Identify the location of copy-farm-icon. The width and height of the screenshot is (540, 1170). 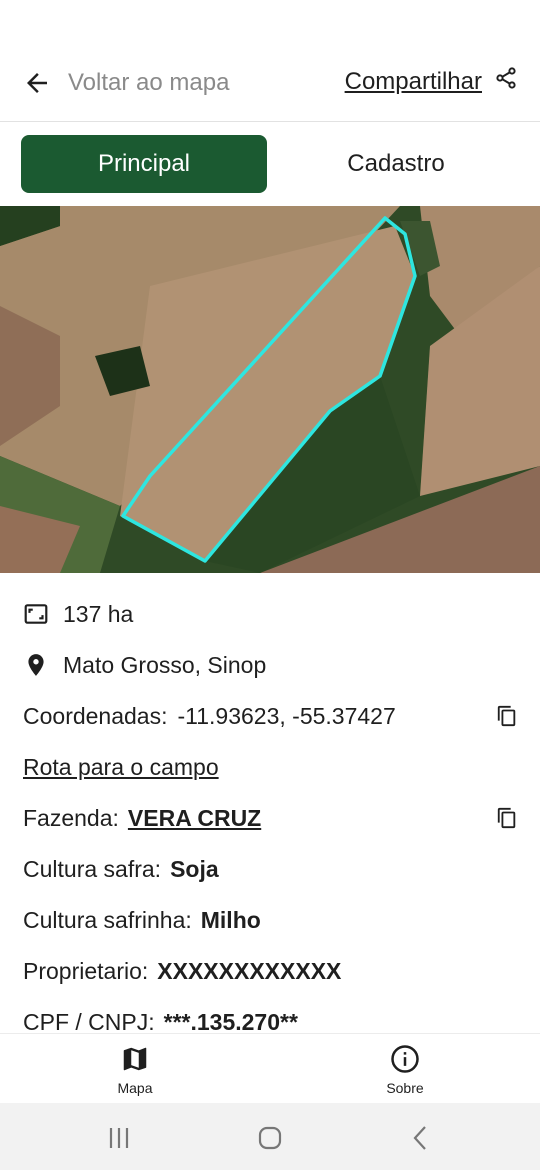
(507, 818).